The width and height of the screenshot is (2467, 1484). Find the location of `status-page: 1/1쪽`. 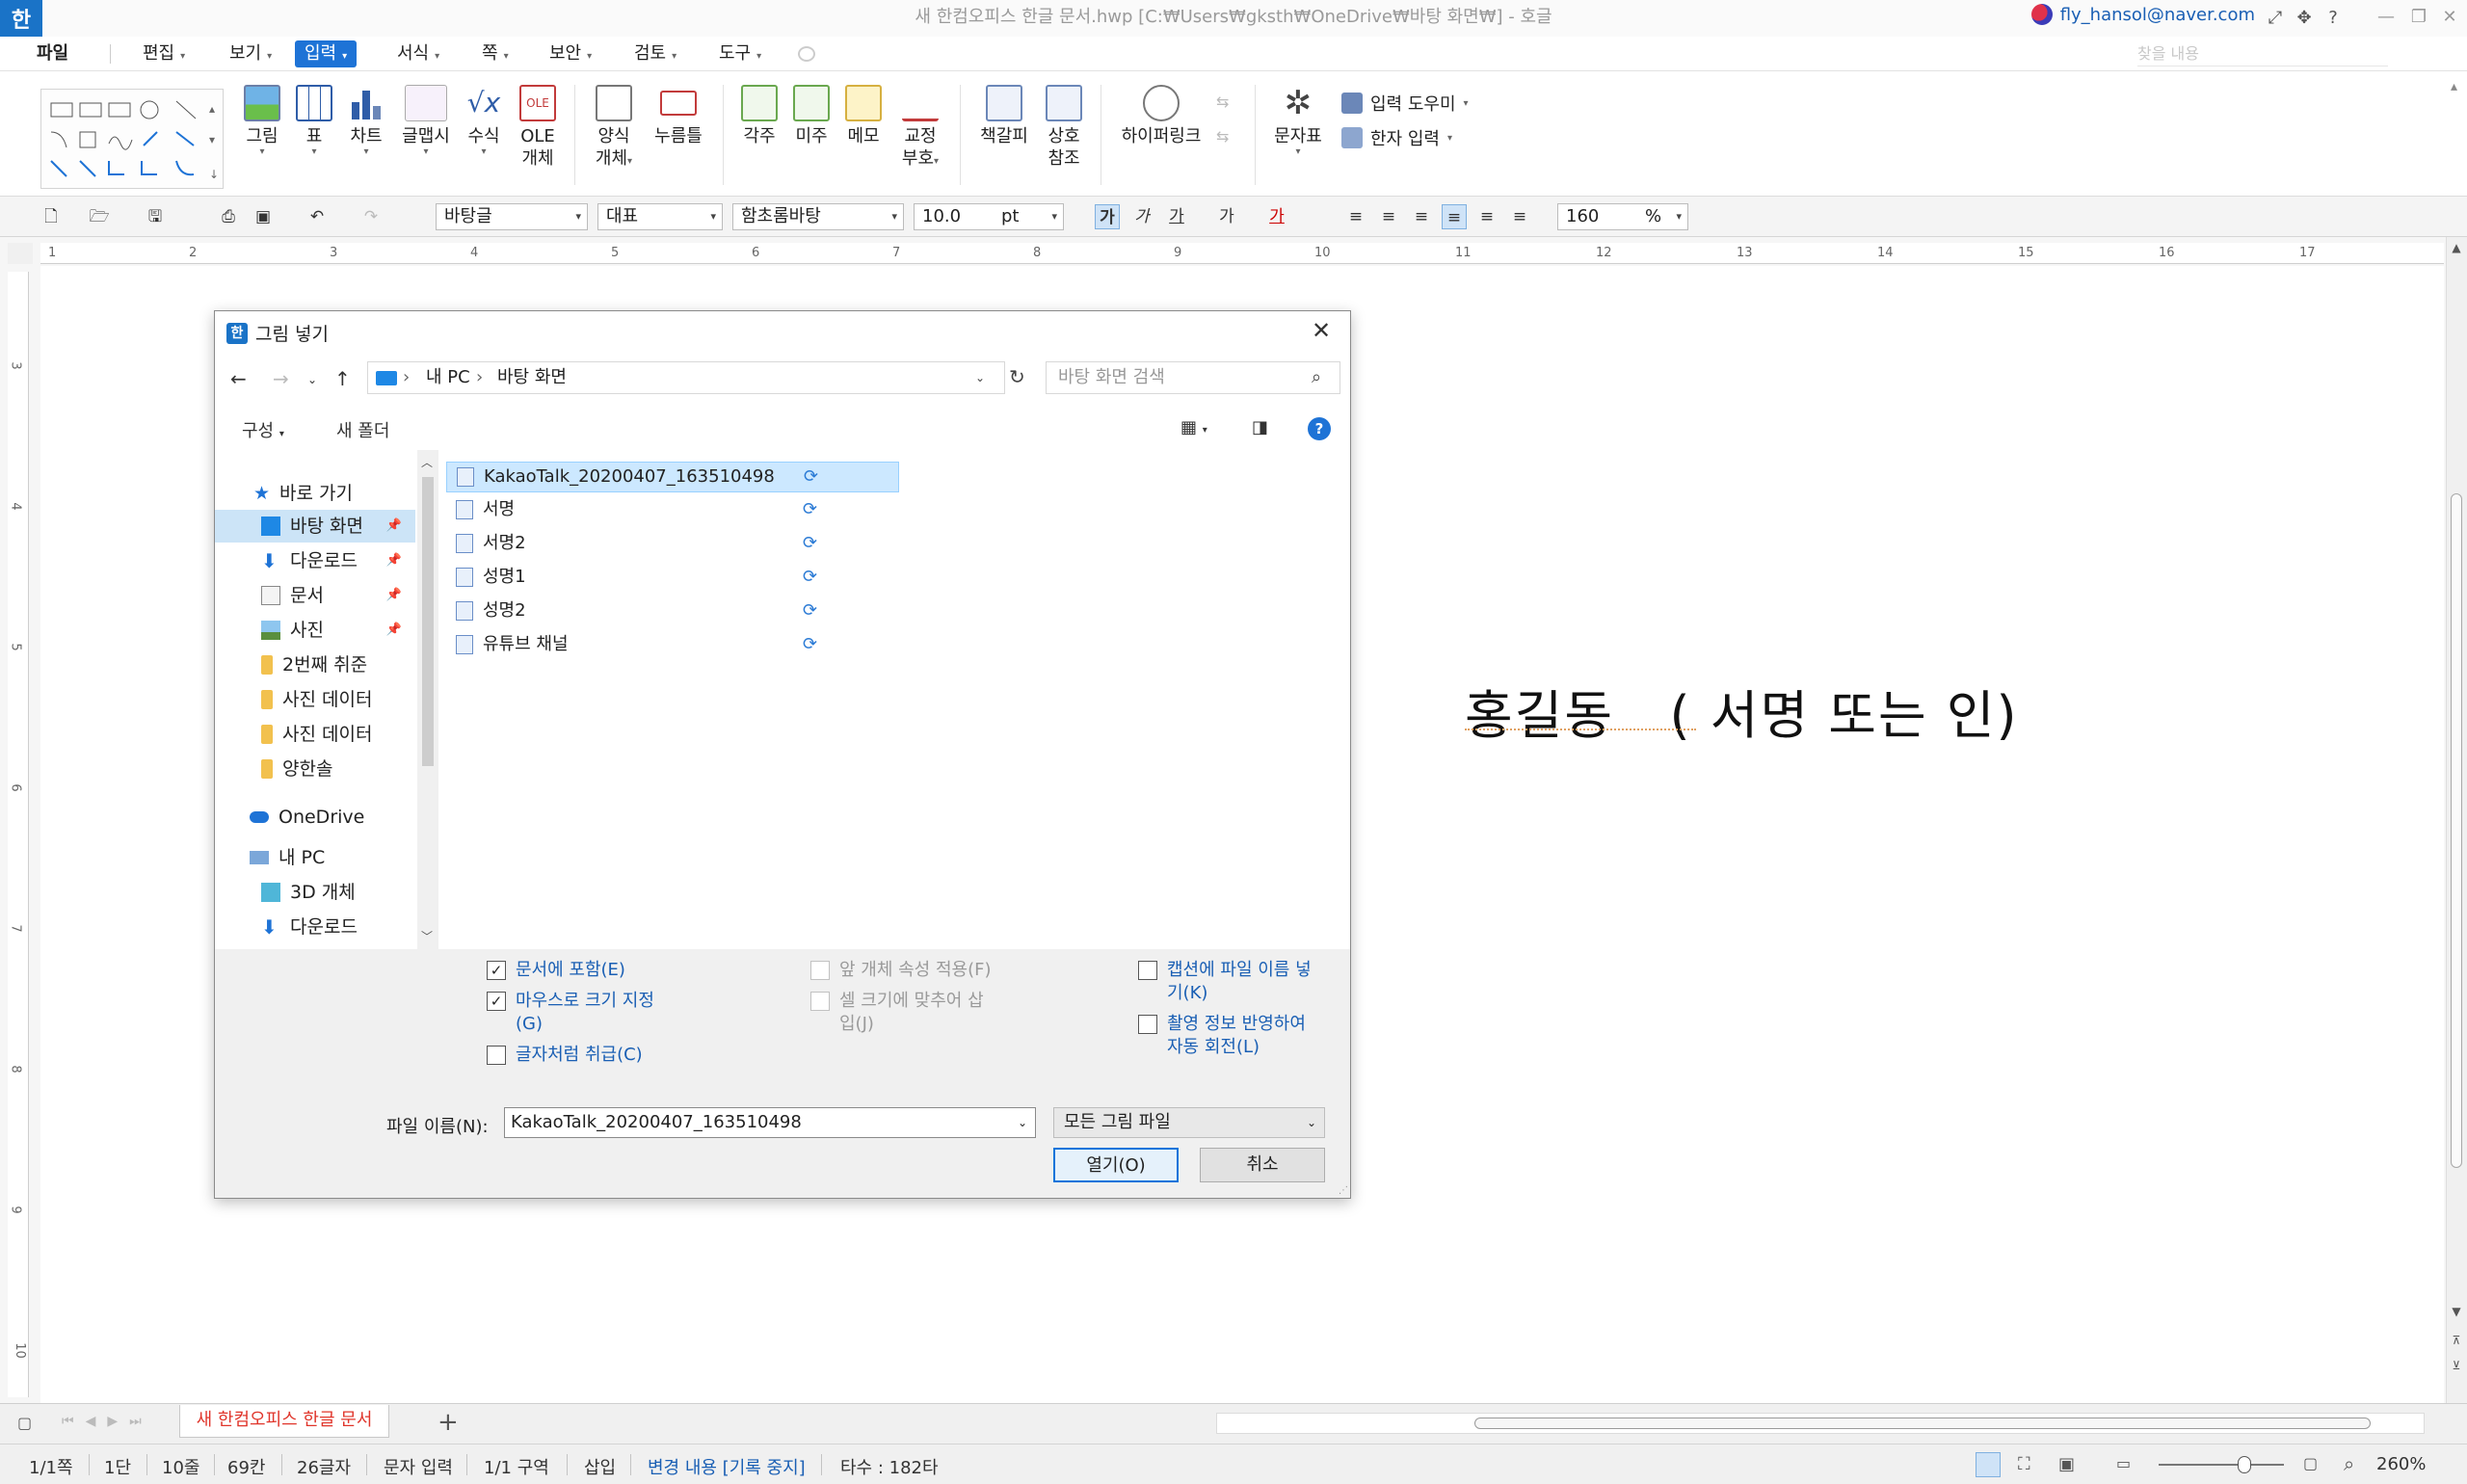

status-page: 1/1쪽 is located at coordinates (51, 1466).